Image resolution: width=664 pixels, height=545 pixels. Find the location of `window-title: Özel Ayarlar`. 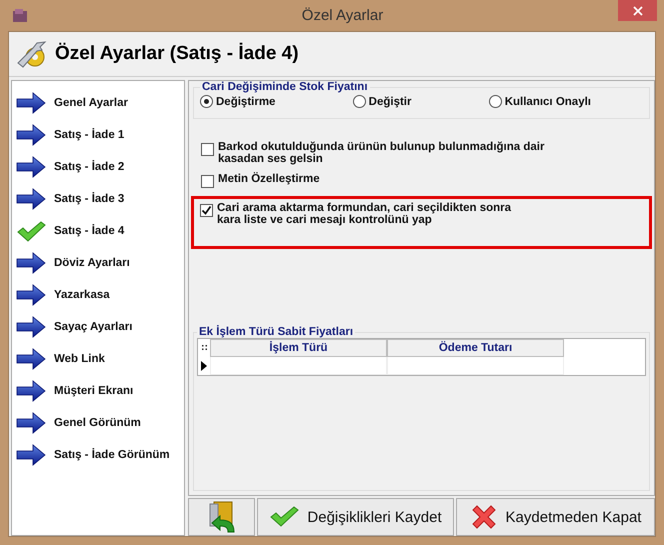

window-title: Özel Ayarlar is located at coordinates (343, 15).